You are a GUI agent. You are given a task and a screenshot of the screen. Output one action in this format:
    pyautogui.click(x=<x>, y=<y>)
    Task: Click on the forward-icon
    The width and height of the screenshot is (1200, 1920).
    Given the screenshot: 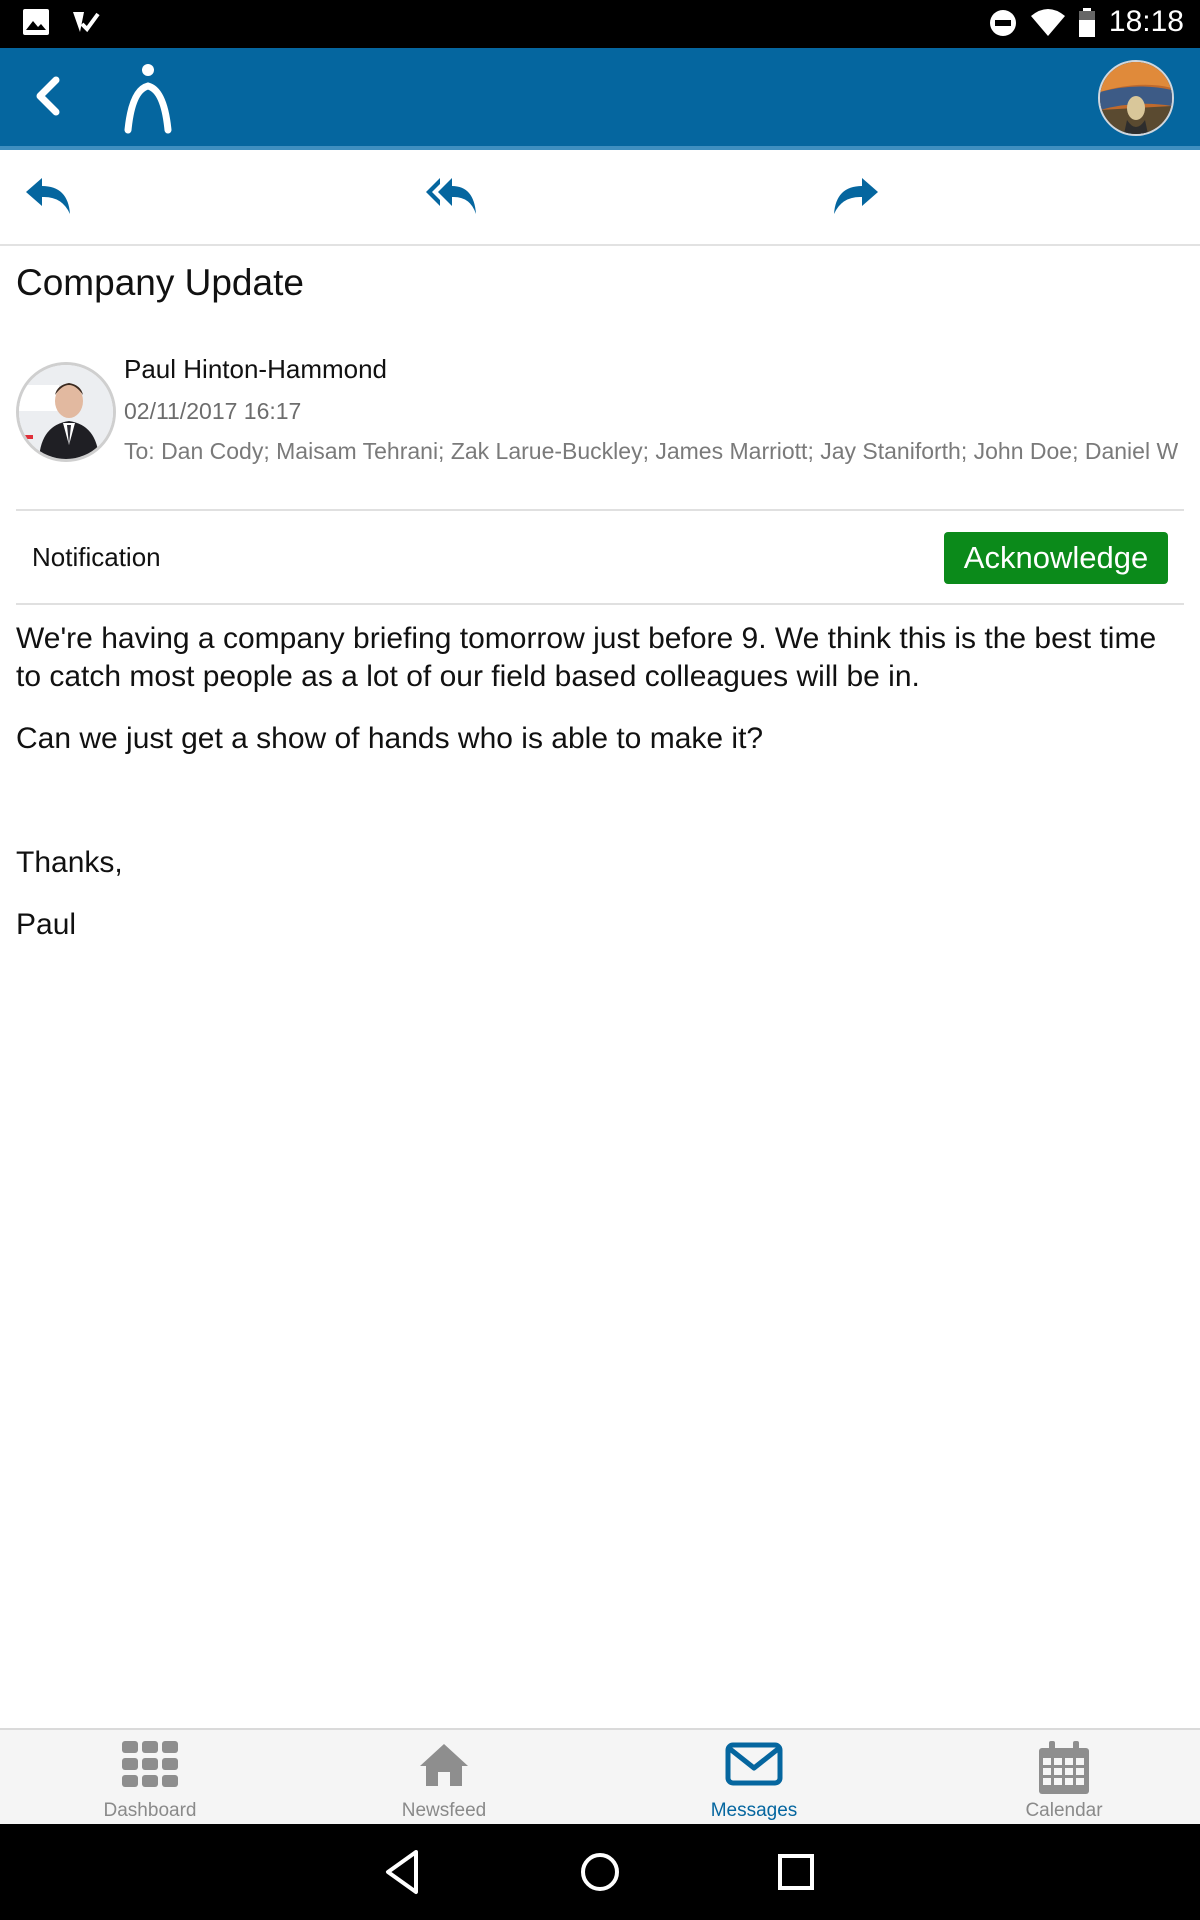 What is the action you would take?
    pyautogui.click(x=854, y=196)
    